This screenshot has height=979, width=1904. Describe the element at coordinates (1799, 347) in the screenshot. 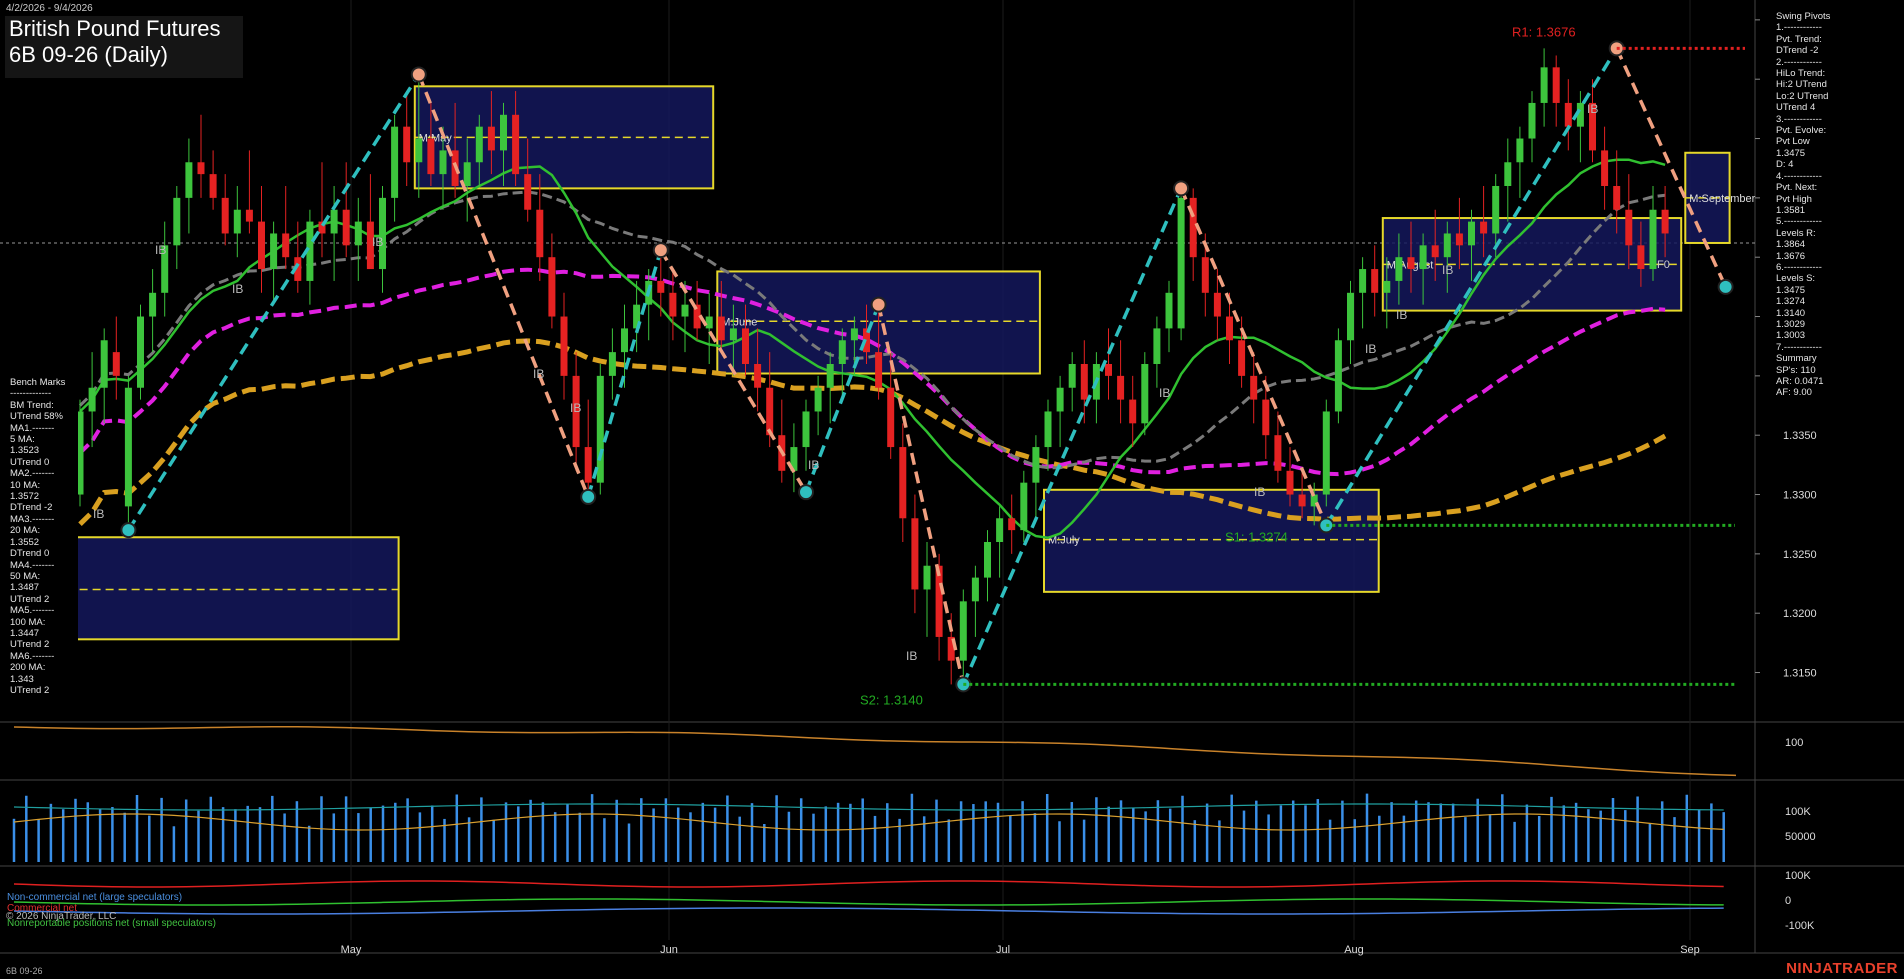

I see `swing-pivots-line: 7.------------` at that location.